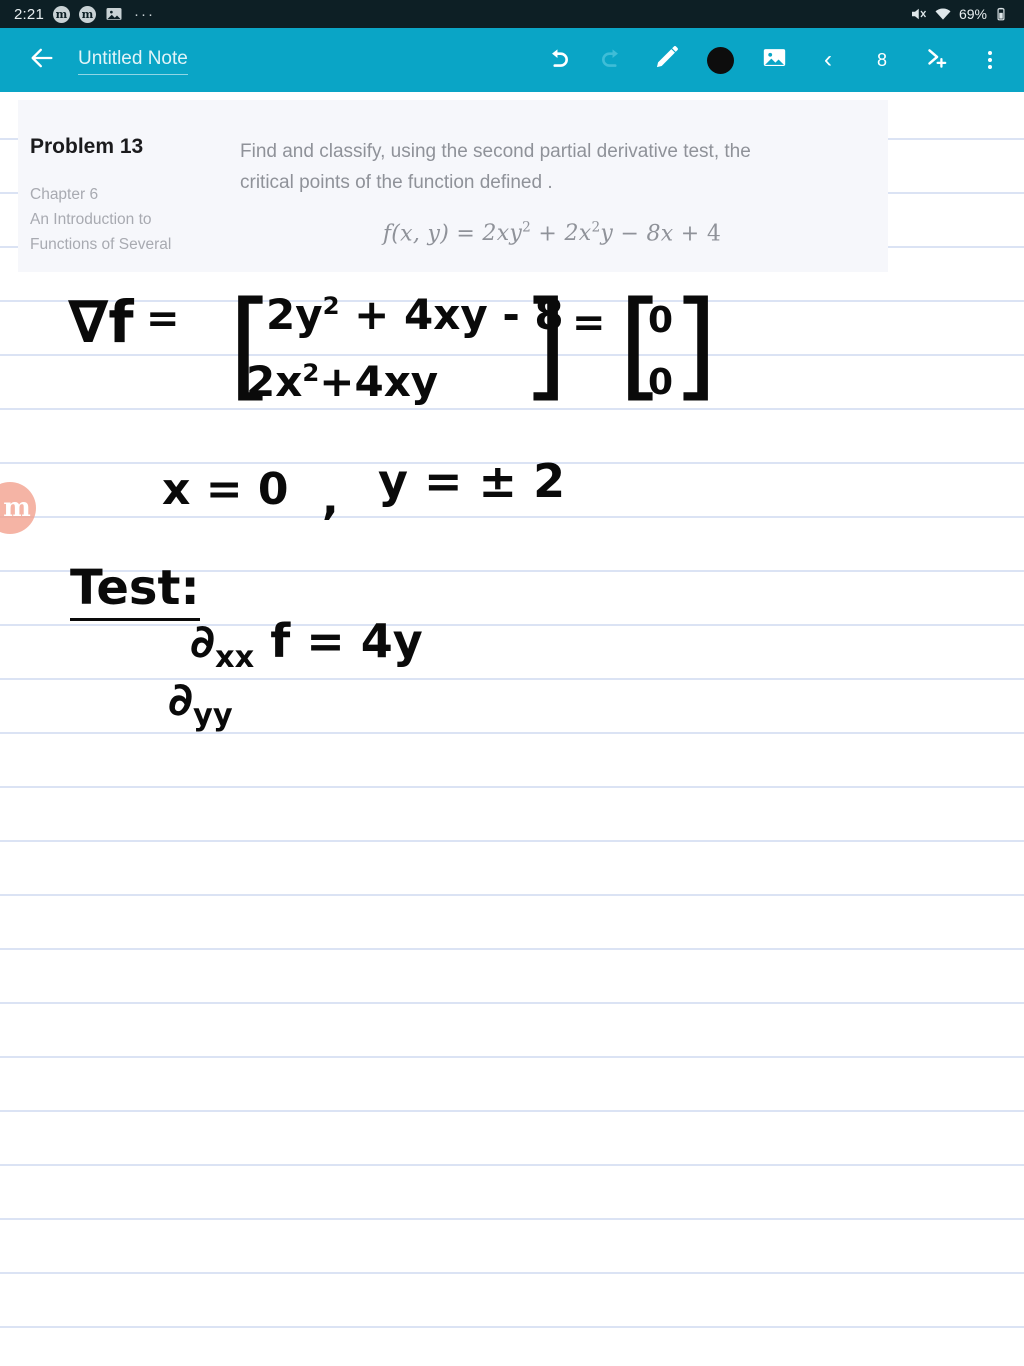 Image resolution: width=1024 pixels, height=1366 pixels. What do you see at coordinates (660, 234) in the screenshot?
I see `formula-term-3: 8x` at bounding box center [660, 234].